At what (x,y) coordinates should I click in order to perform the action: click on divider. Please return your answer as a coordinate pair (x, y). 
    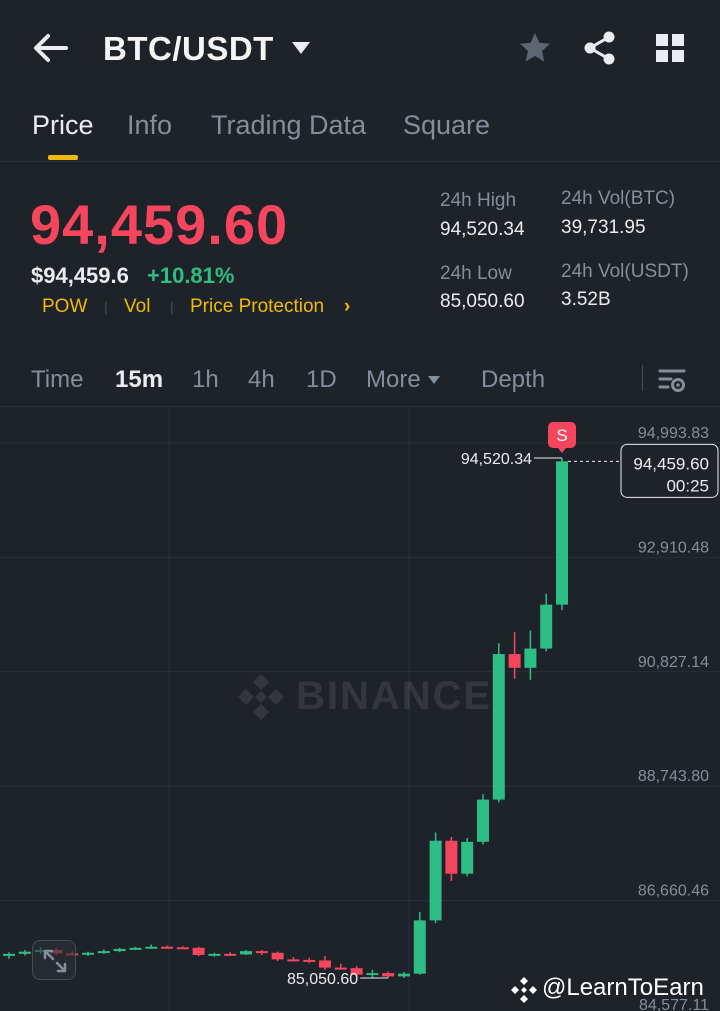
    Looking at the image, I should click on (642, 378).